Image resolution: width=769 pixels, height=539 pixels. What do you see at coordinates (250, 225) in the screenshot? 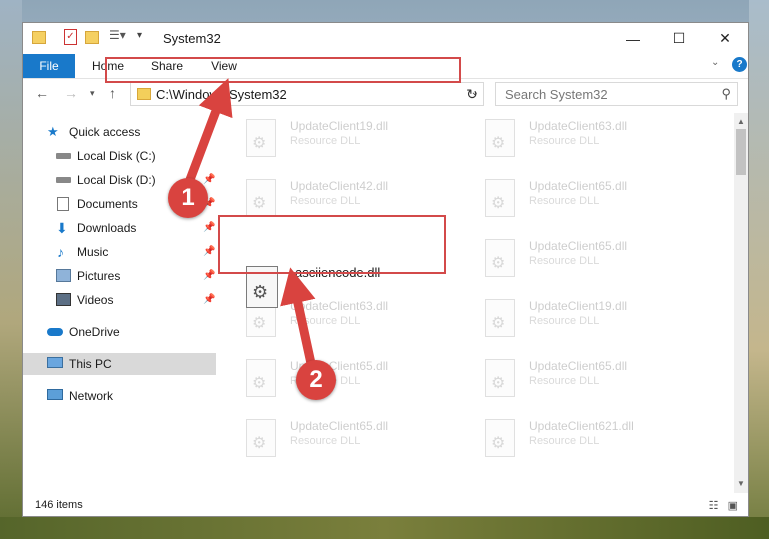
I see `annotation-arrows` at bounding box center [250, 225].